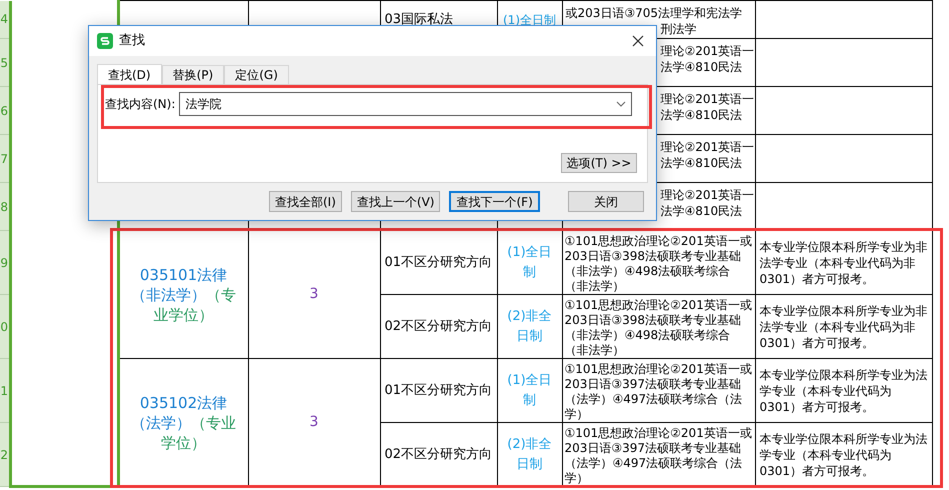 This screenshot has height=490, width=949. What do you see at coordinates (606, 201) in the screenshot?
I see `dialog-button: 关闭` at bounding box center [606, 201].